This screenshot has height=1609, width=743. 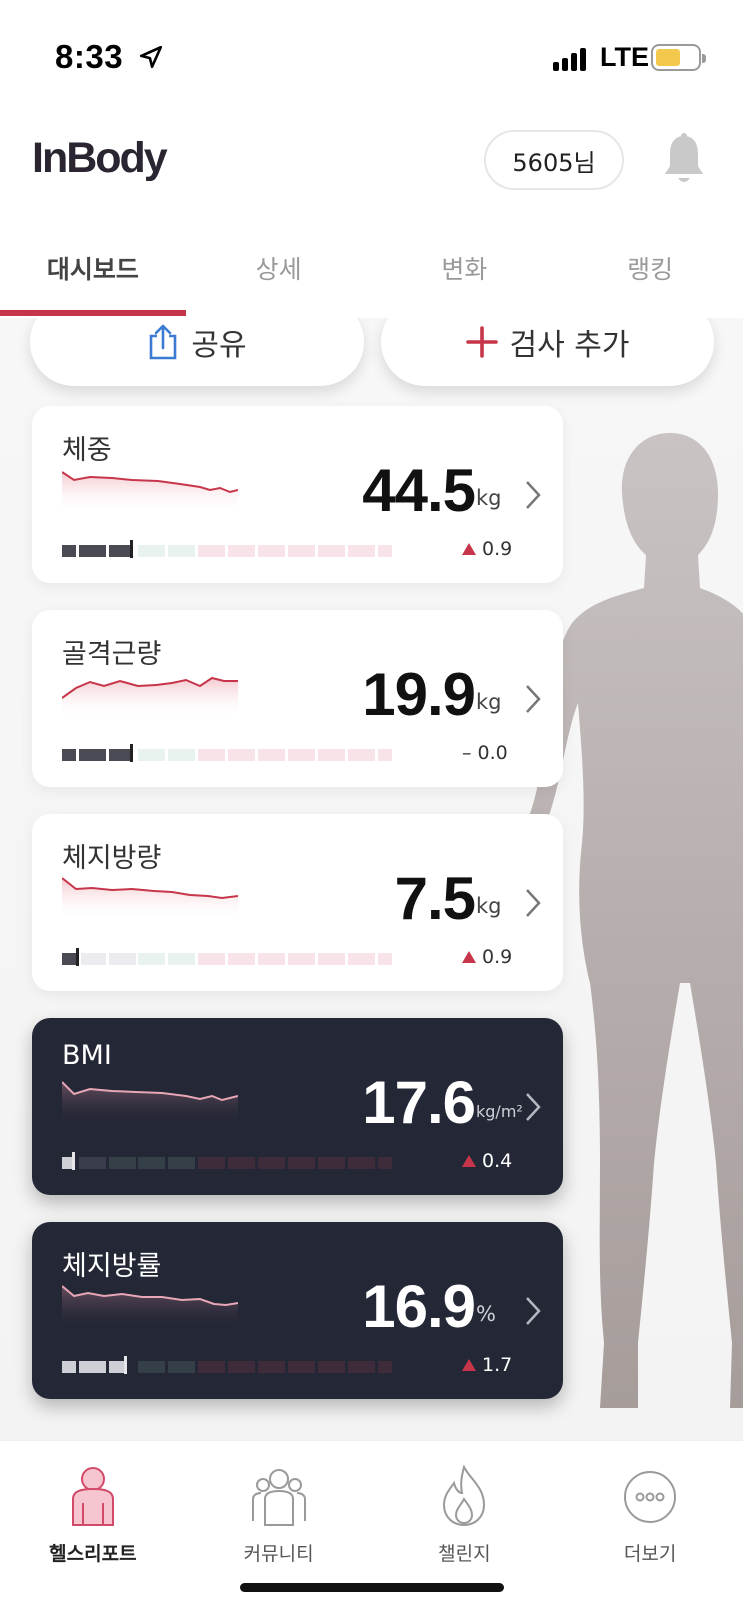 I want to click on fat-percent-trend-sparkline, so click(x=150, y=1307).